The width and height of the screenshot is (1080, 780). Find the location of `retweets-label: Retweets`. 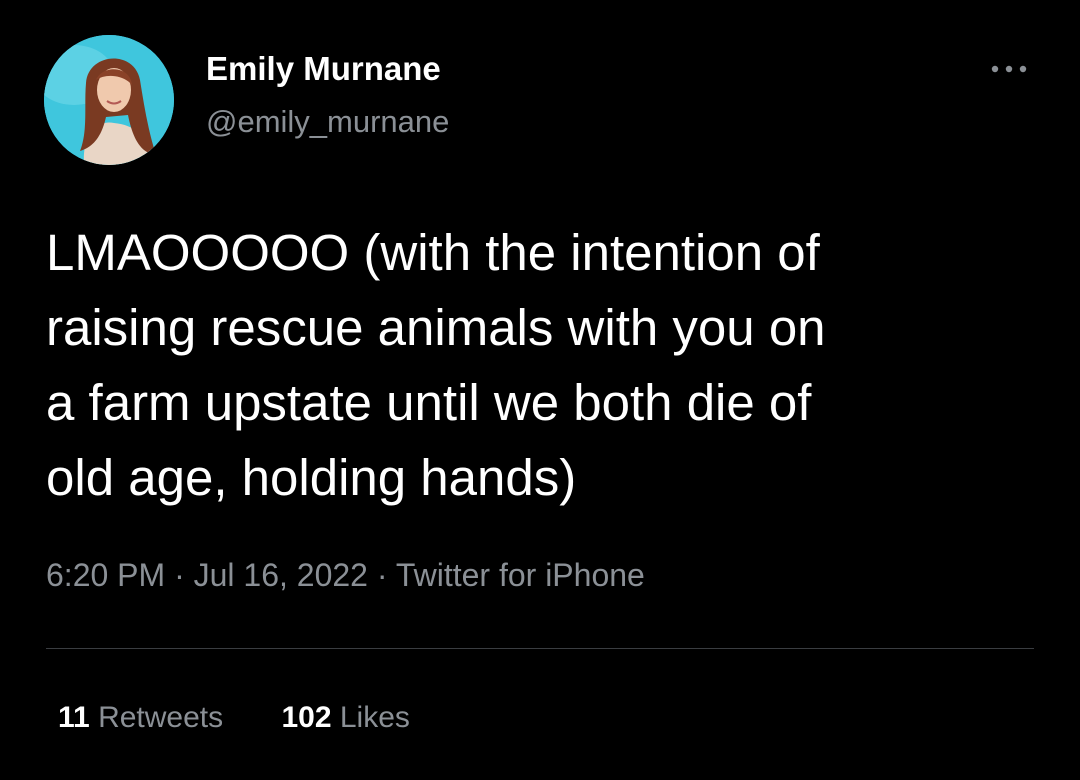

retweets-label: Retweets is located at coordinates (161, 717).